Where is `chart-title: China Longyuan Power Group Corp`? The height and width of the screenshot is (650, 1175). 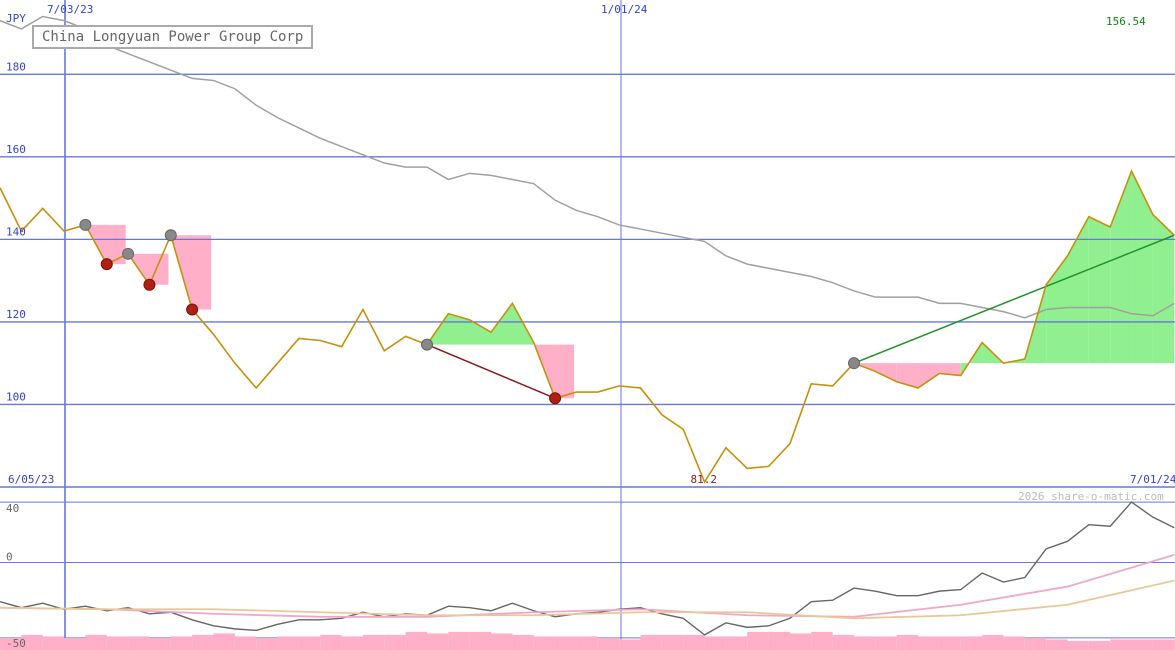 chart-title: China Longyuan Power Group Corp is located at coordinates (173, 37).